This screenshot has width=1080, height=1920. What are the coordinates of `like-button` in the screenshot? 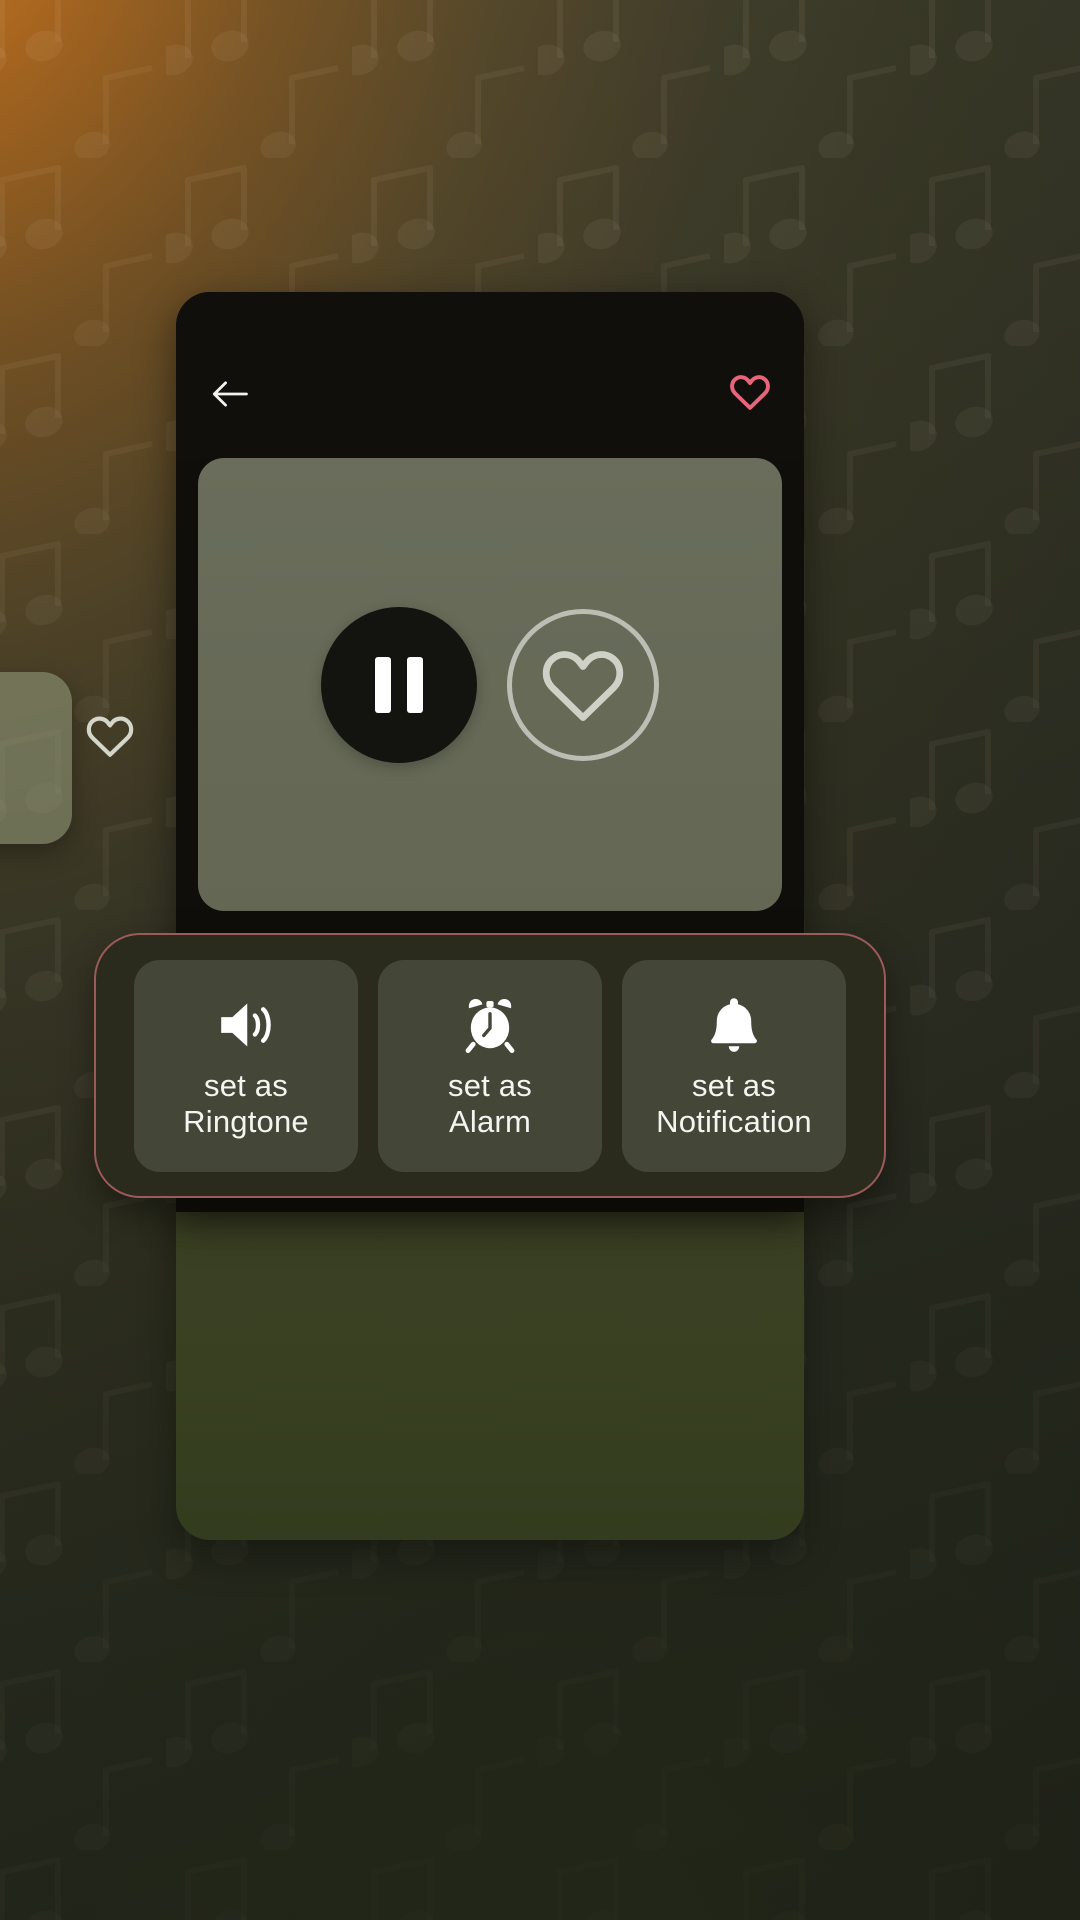 It's located at (583, 684).